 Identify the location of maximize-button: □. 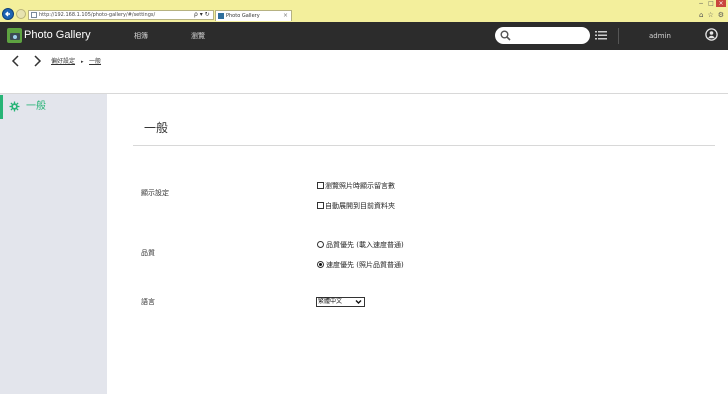
(711, 3).